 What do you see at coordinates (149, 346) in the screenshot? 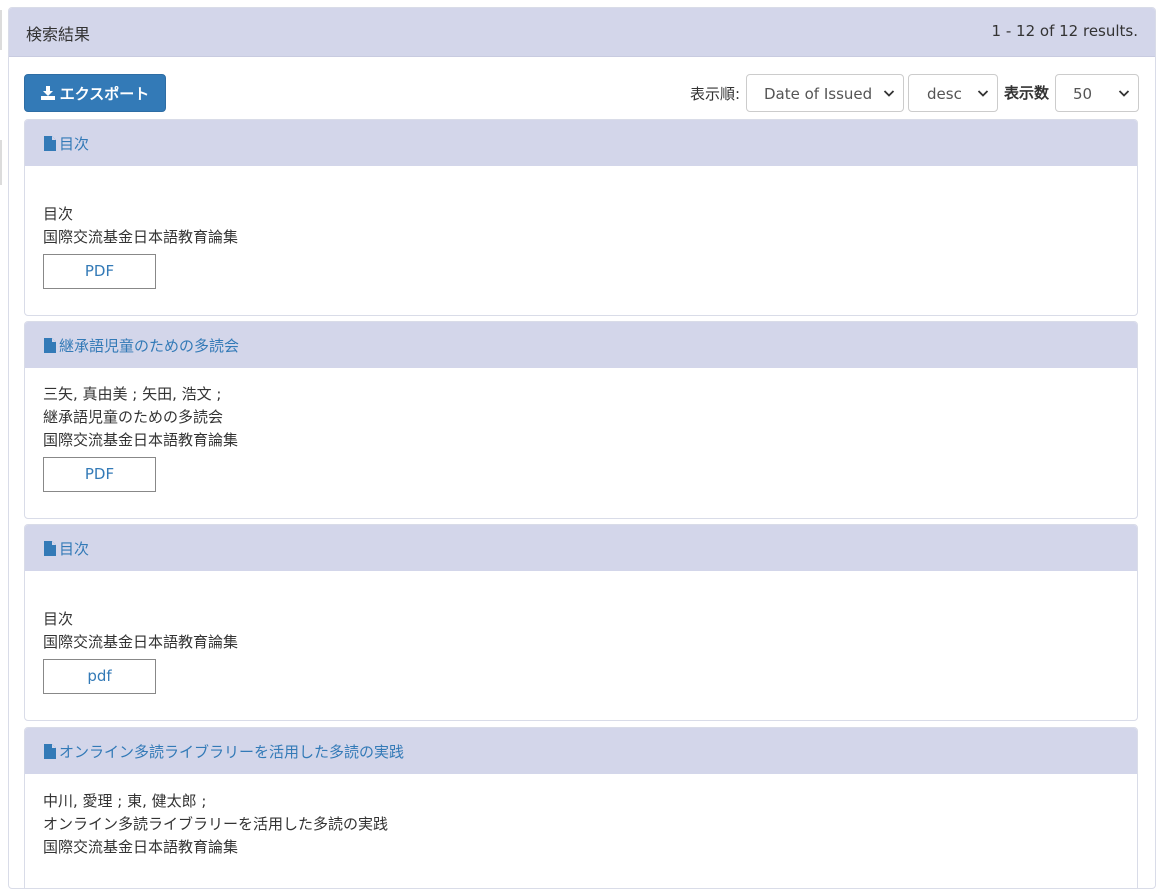
I see `result-title: 継承語児童のための多読会` at bounding box center [149, 346].